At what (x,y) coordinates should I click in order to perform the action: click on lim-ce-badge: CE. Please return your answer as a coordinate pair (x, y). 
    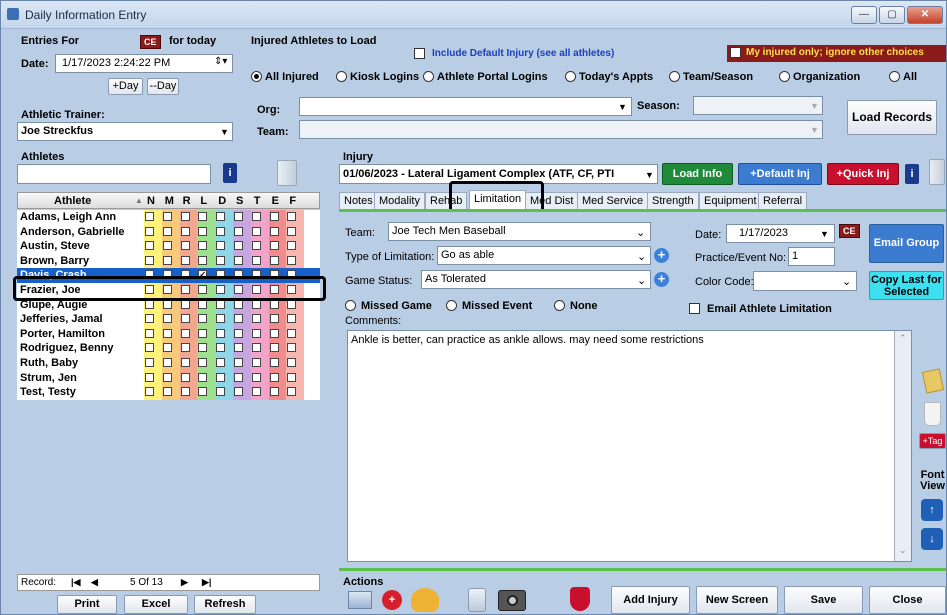
    Looking at the image, I should click on (849, 231).